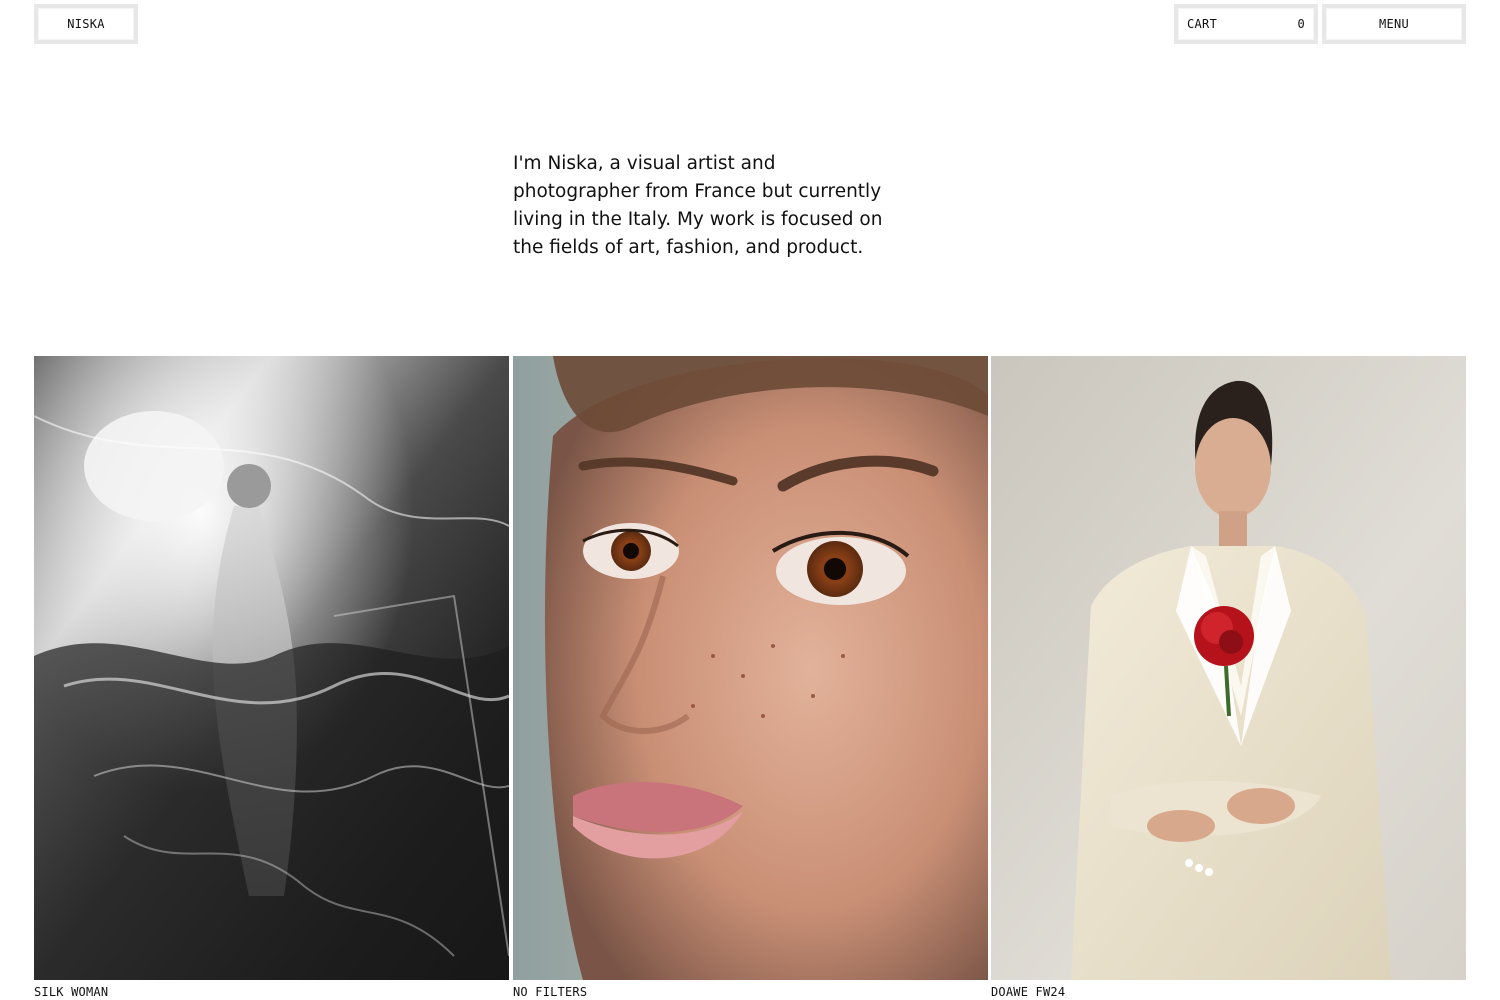  I want to click on cart-button: CART 0, so click(1246, 24).